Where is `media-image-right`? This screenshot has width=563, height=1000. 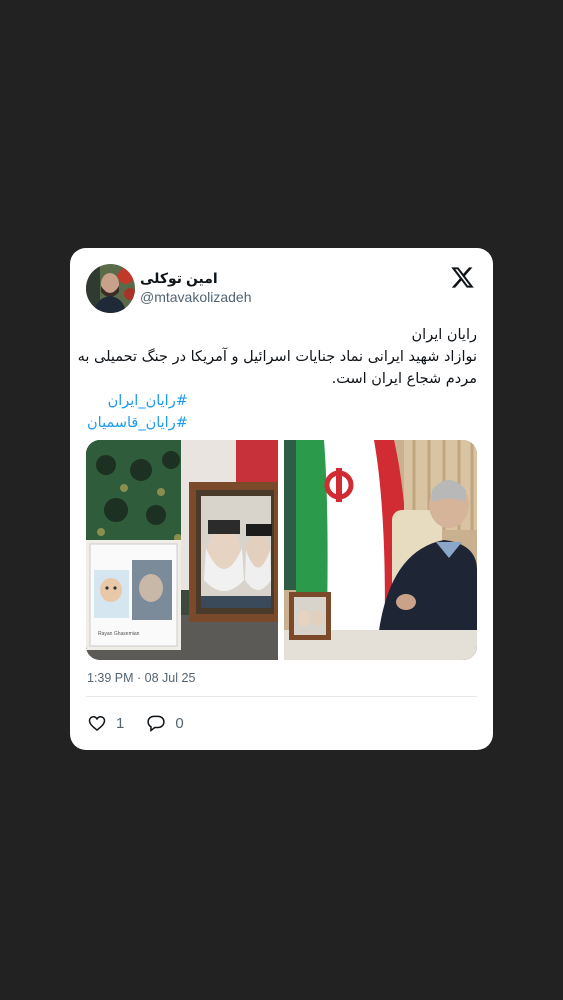
media-image-right is located at coordinates (380, 550).